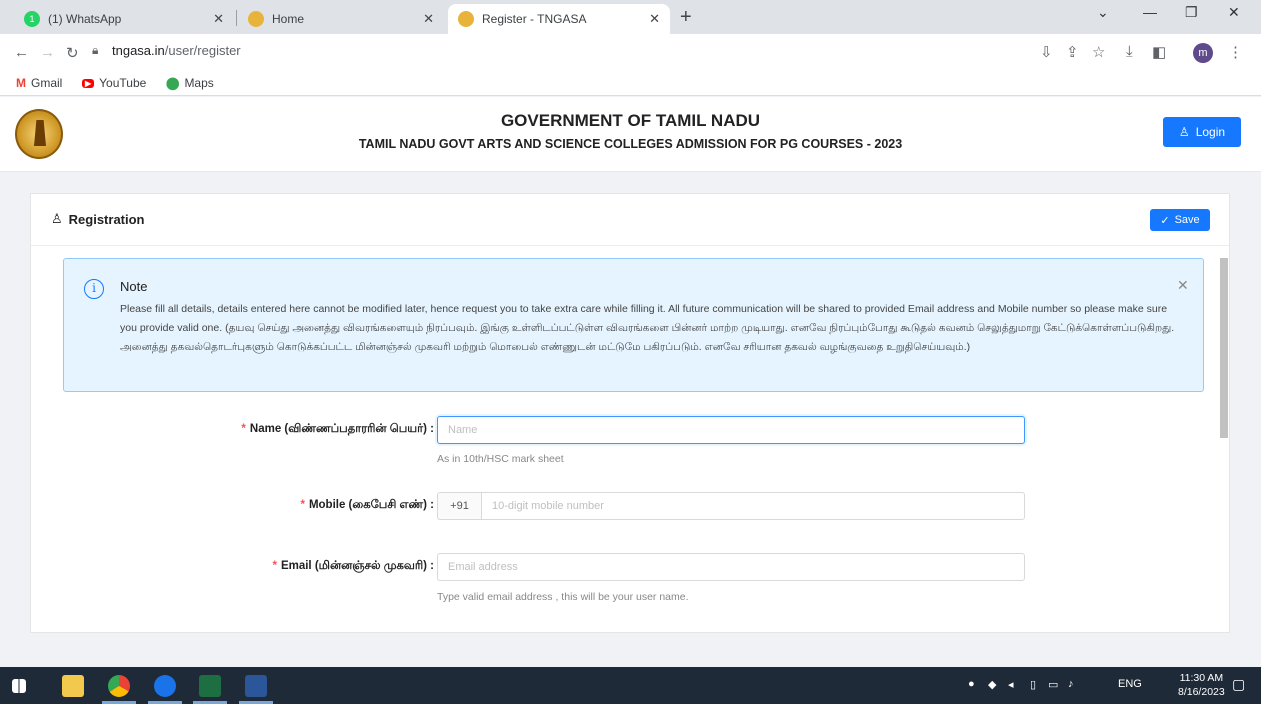 Image resolution: width=1261 pixels, height=704 pixels. I want to click on whatsapp-icon: 1, so click(32, 19).